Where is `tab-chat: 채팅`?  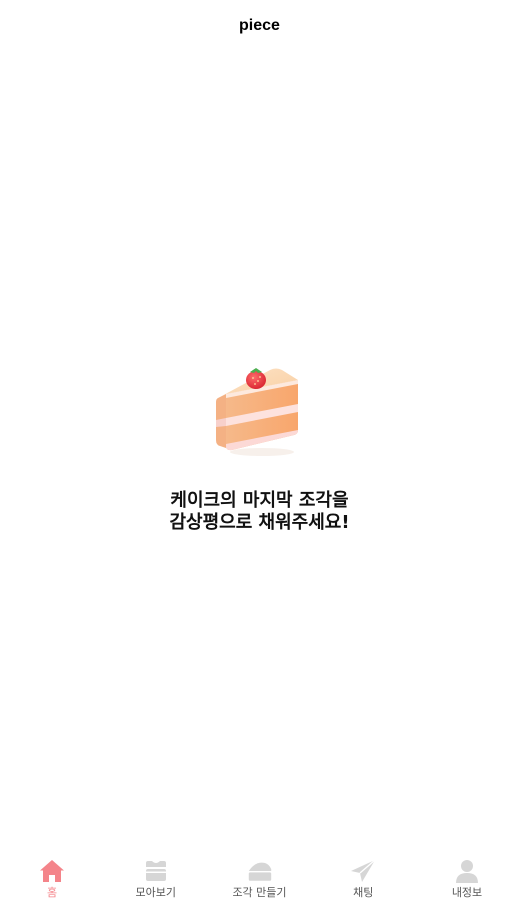 tab-chat: 채팅 is located at coordinates (363, 878).